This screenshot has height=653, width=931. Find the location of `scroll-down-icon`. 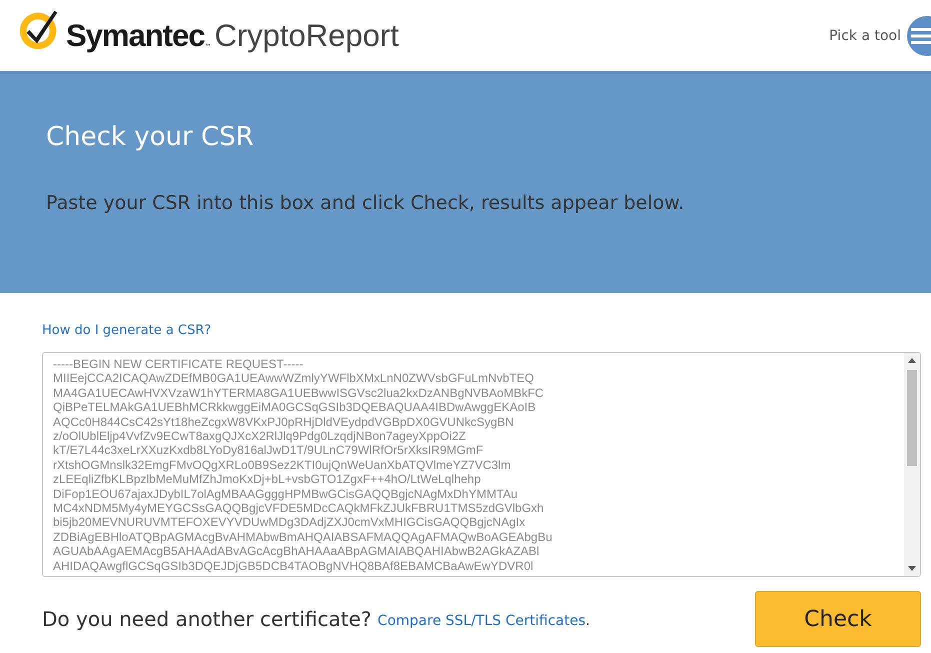

scroll-down-icon is located at coordinates (912, 568).